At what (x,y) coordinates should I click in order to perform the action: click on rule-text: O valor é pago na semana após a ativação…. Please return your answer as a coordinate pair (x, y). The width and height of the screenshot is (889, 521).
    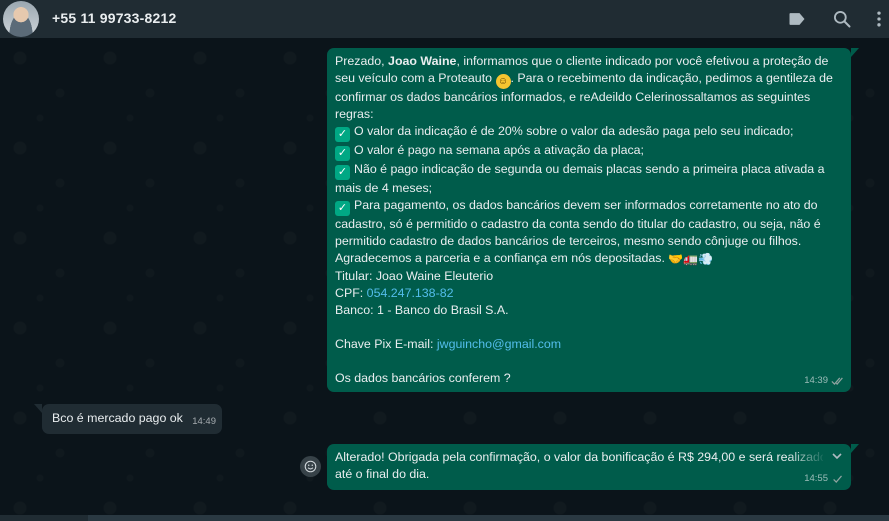
    Looking at the image, I should click on (499, 150).